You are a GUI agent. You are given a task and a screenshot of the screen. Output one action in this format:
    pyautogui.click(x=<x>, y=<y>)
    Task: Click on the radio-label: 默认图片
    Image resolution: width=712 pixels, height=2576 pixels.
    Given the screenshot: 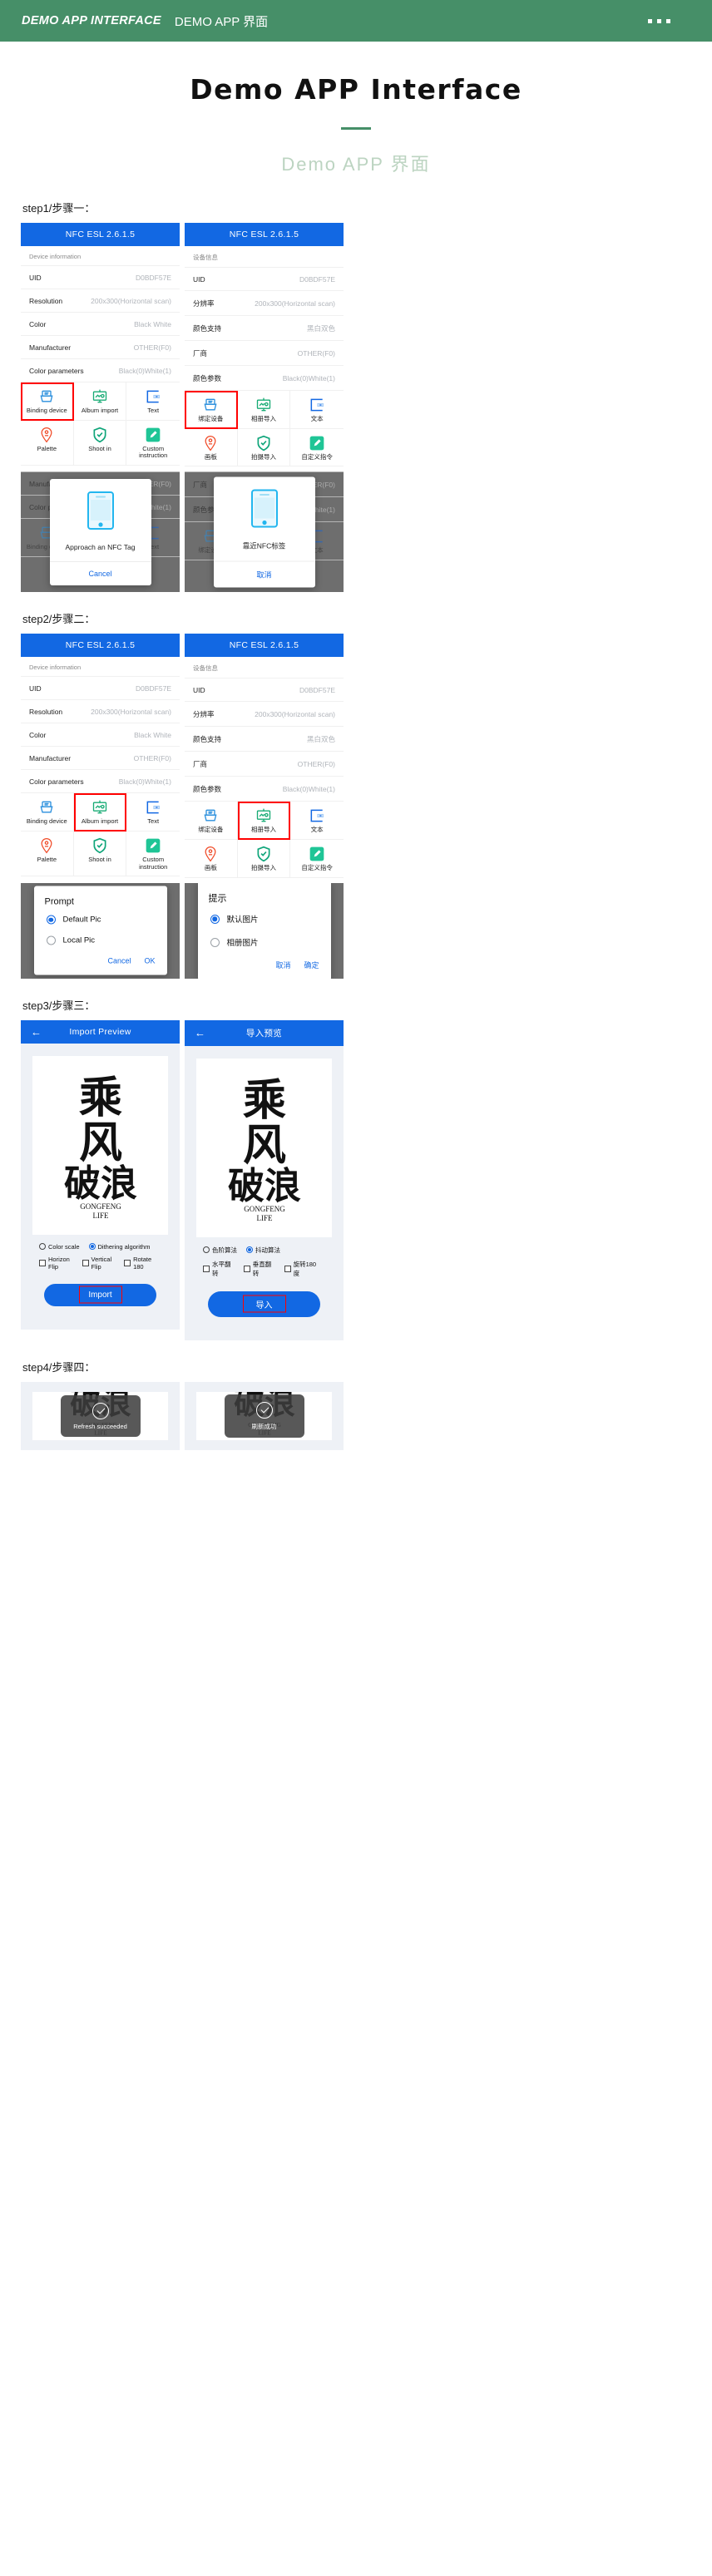 What is the action you would take?
    pyautogui.click(x=242, y=920)
    